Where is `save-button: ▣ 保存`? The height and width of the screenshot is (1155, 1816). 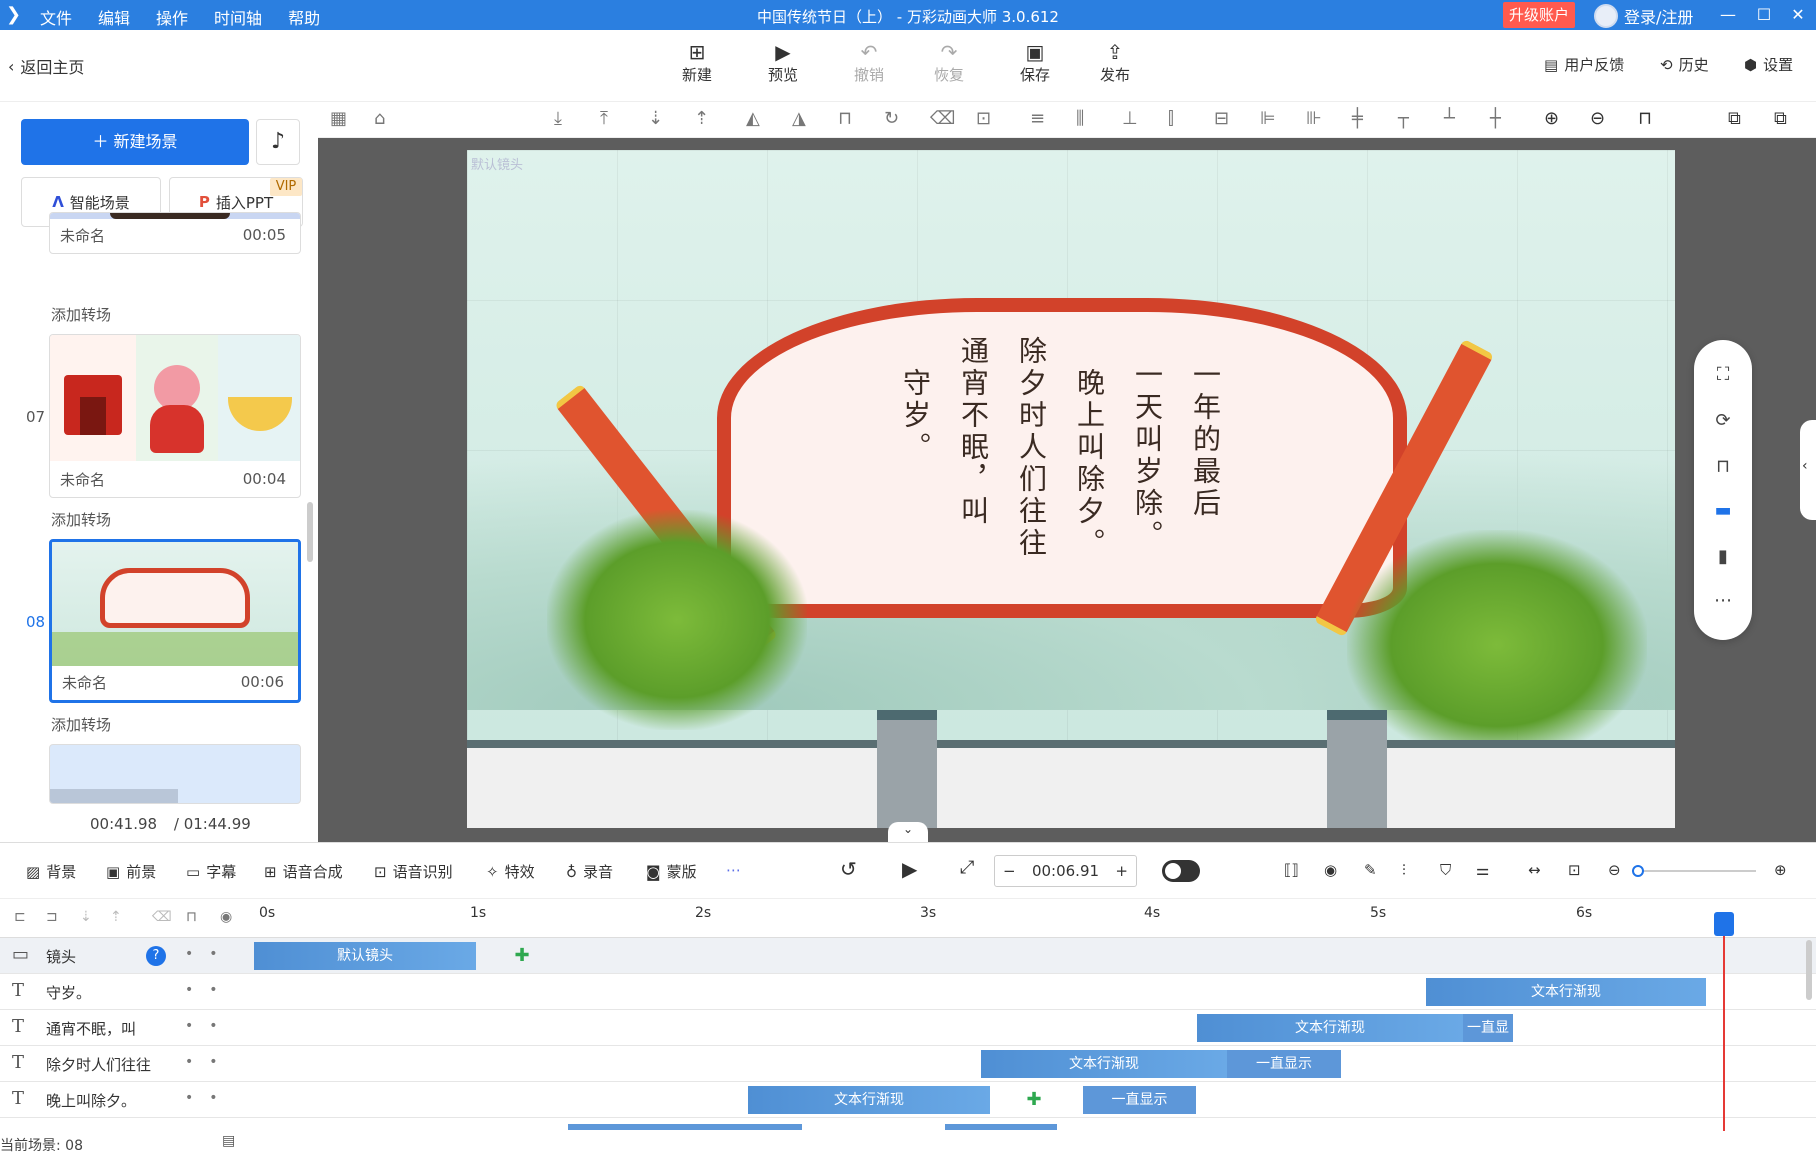
save-button: ▣ 保存 is located at coordinates (1035, 62).